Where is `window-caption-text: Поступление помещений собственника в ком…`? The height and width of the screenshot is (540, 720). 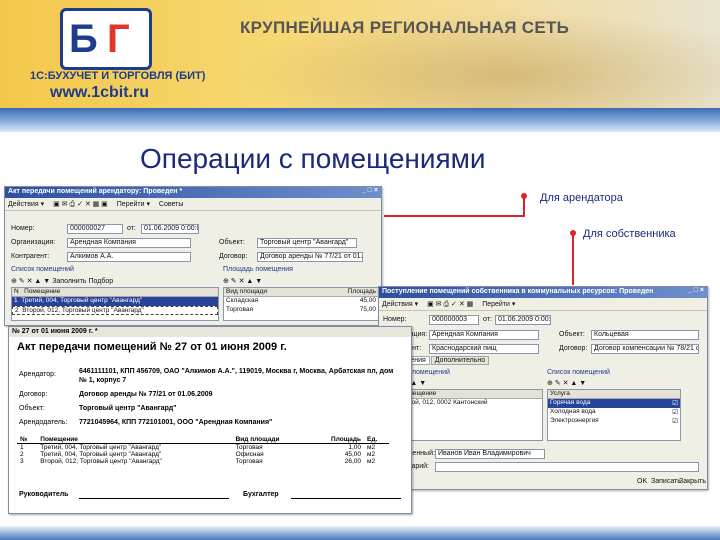 window-caption-text: Поступление помещений собственника в ком… is located at coordinates (518, 291).